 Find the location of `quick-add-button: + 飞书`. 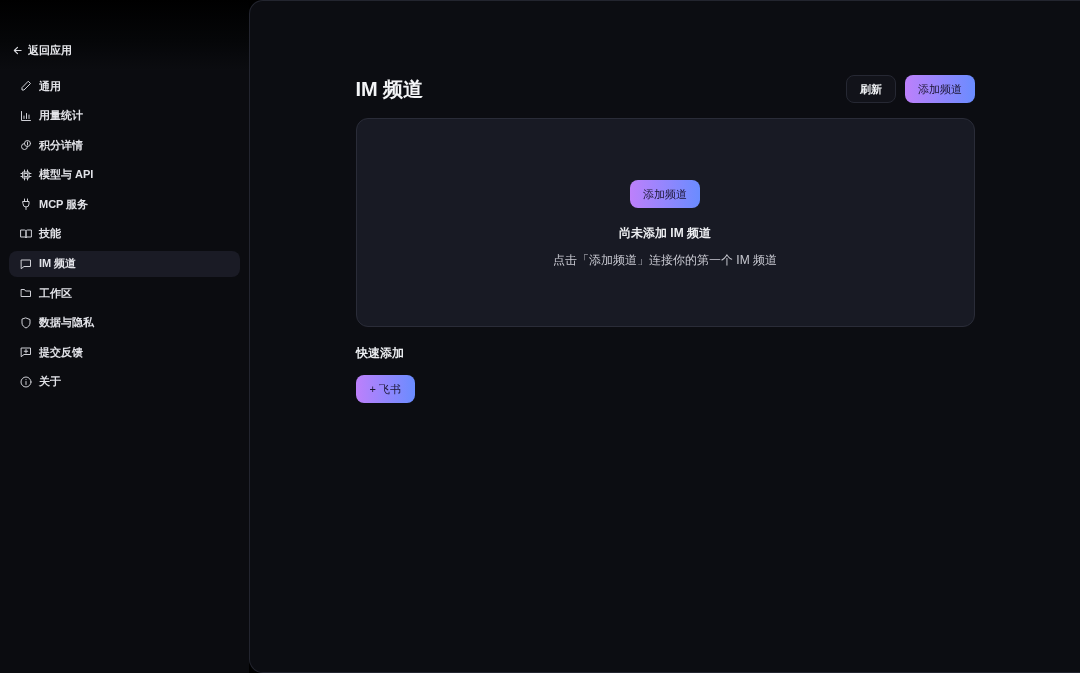

quick-add-button: + 飞书 is located at coordinates (385, 389).